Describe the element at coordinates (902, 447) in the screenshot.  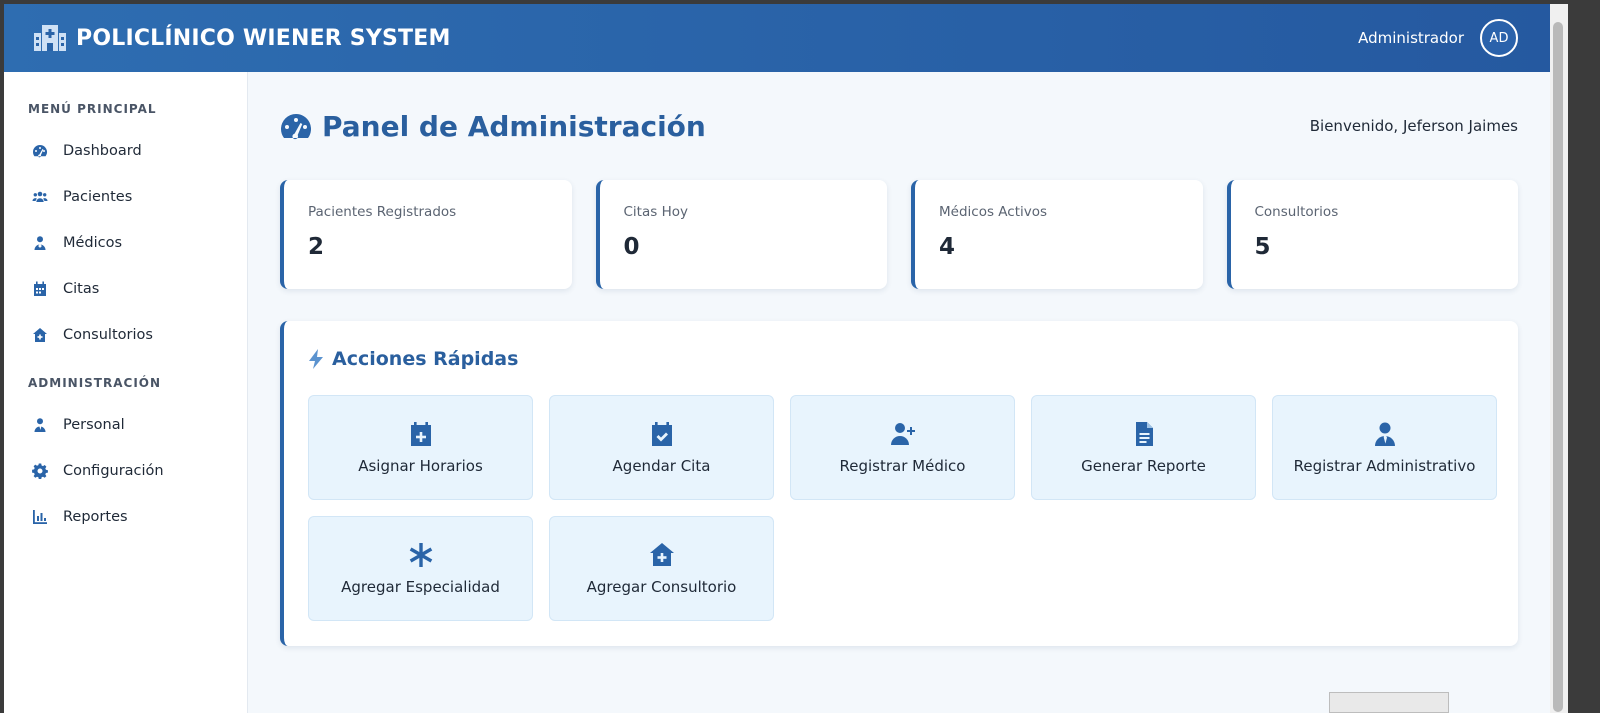
I see `registrar-medico-button: Registrar Médico` at that location.